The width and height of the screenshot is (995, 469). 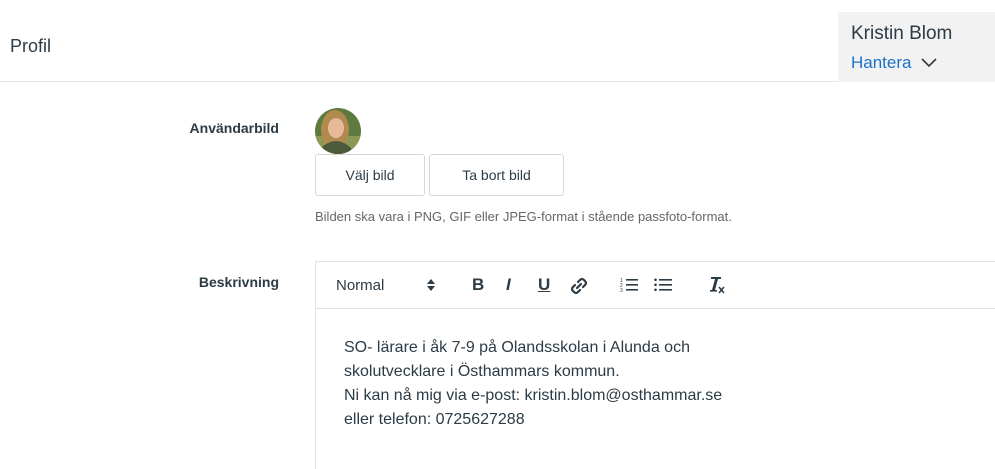 I want to click on choose-image-button: Välj bild, so click(x=370, y=175).